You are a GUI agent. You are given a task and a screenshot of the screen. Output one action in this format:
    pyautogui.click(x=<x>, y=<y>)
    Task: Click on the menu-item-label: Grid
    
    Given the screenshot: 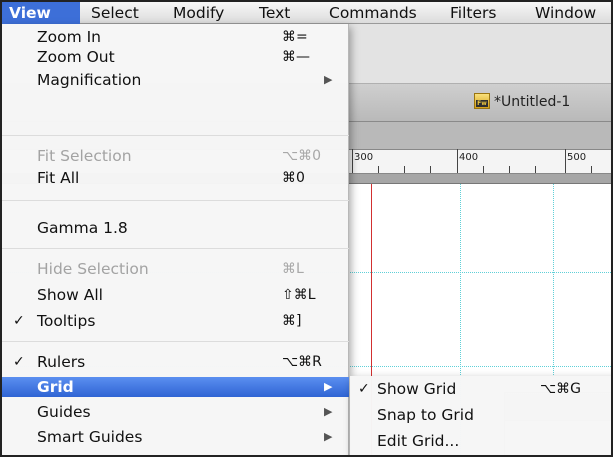 What is the action you would take?
    pyautogui.click(x=55, y=387)
    